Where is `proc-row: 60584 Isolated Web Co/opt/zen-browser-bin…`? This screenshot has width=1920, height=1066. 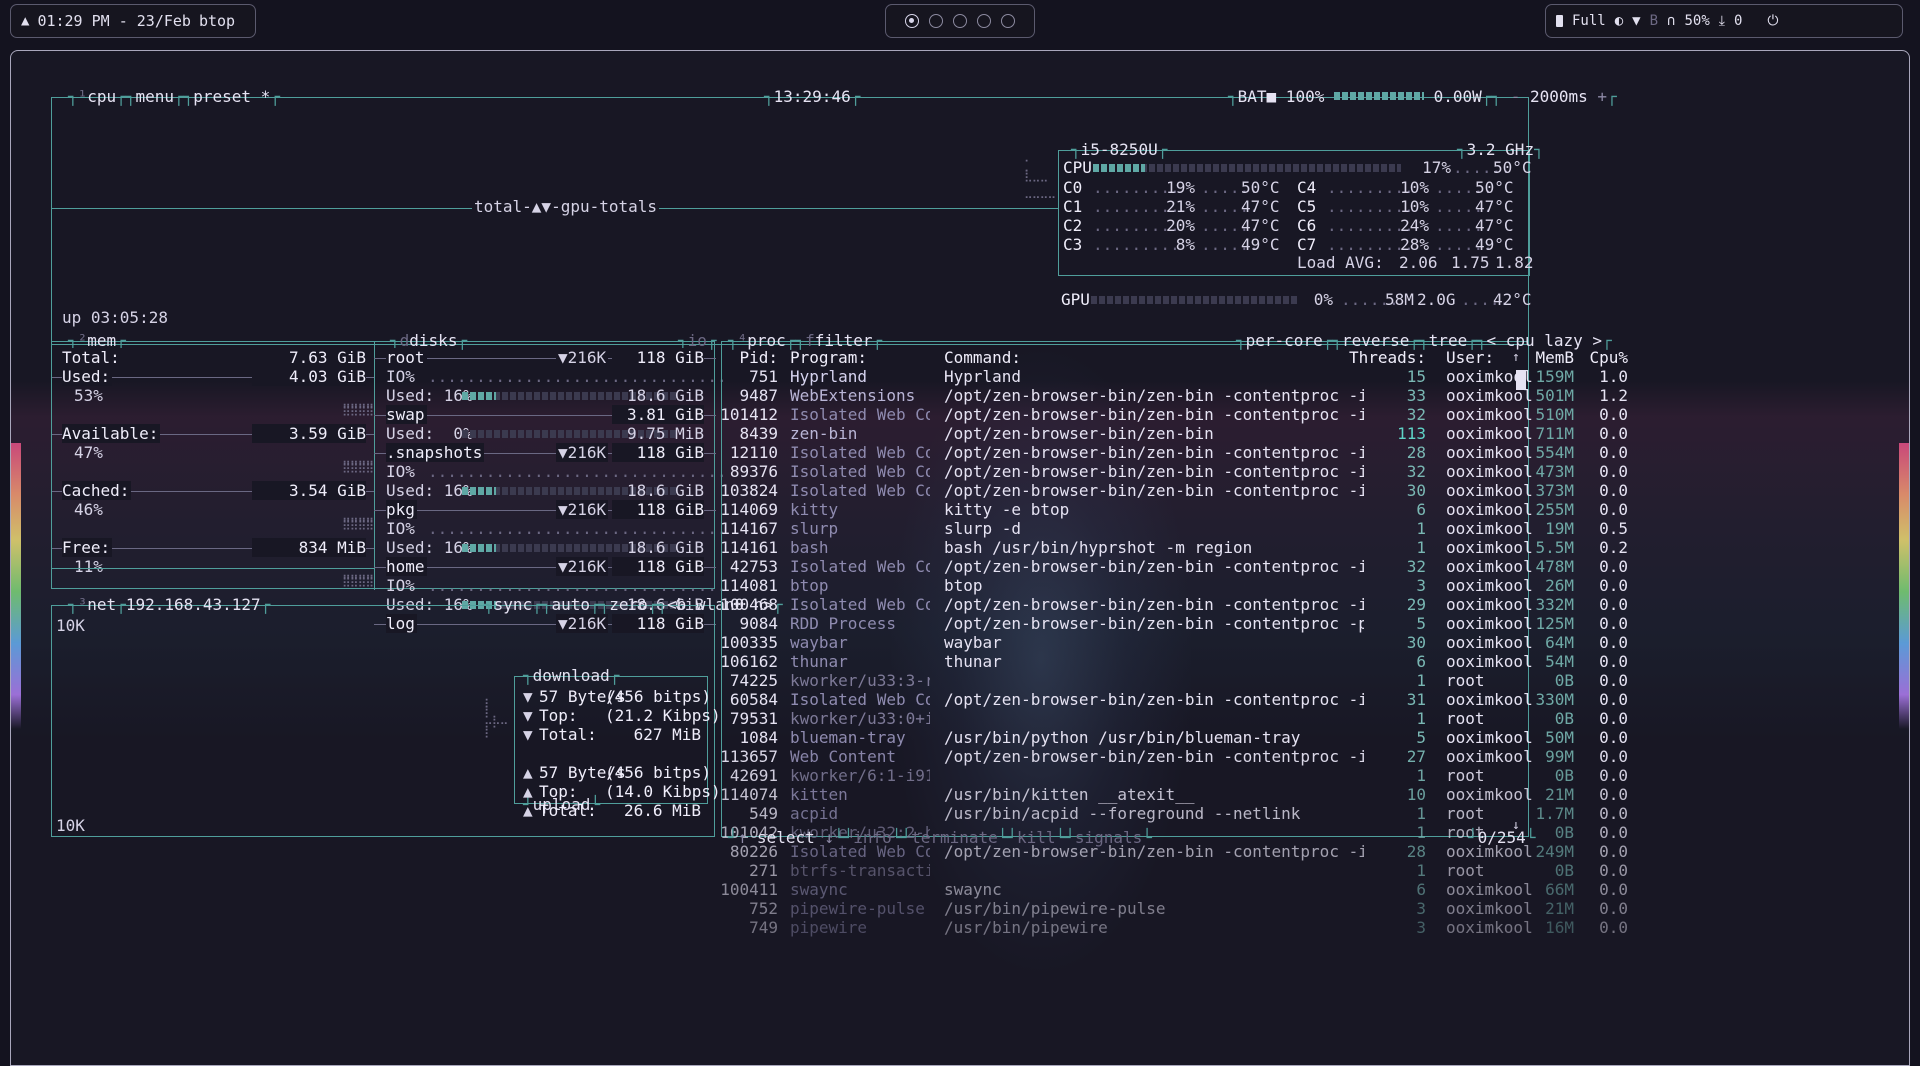
proc-row: 60584 Isolated Web Co/opt/zen-browser-bin… is located at coordinates (1175, 699).